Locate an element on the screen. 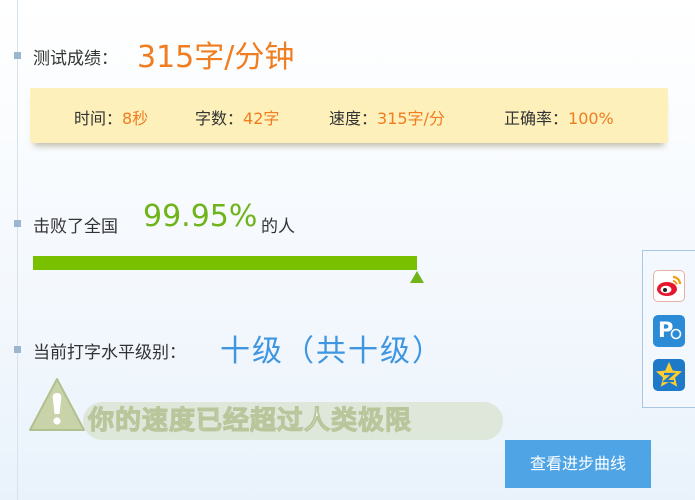  stat-time: 时间：8秒 is located at coordinates (111, 117).